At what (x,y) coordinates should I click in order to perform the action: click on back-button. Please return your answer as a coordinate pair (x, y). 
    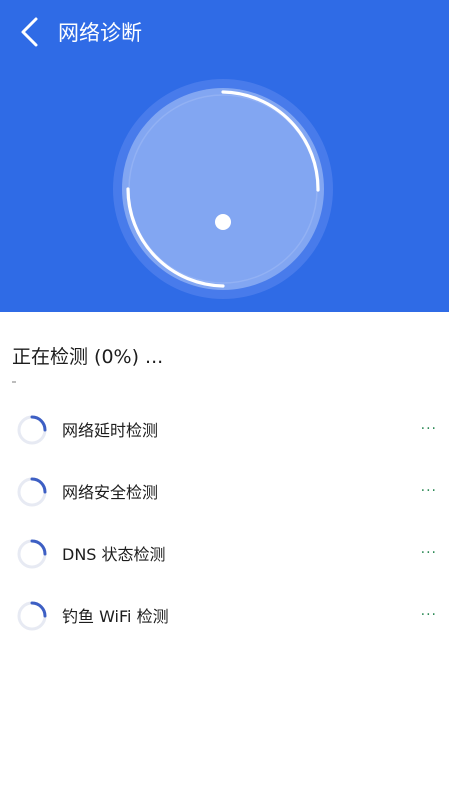
    Looking at the image, I should click on (30, 32).